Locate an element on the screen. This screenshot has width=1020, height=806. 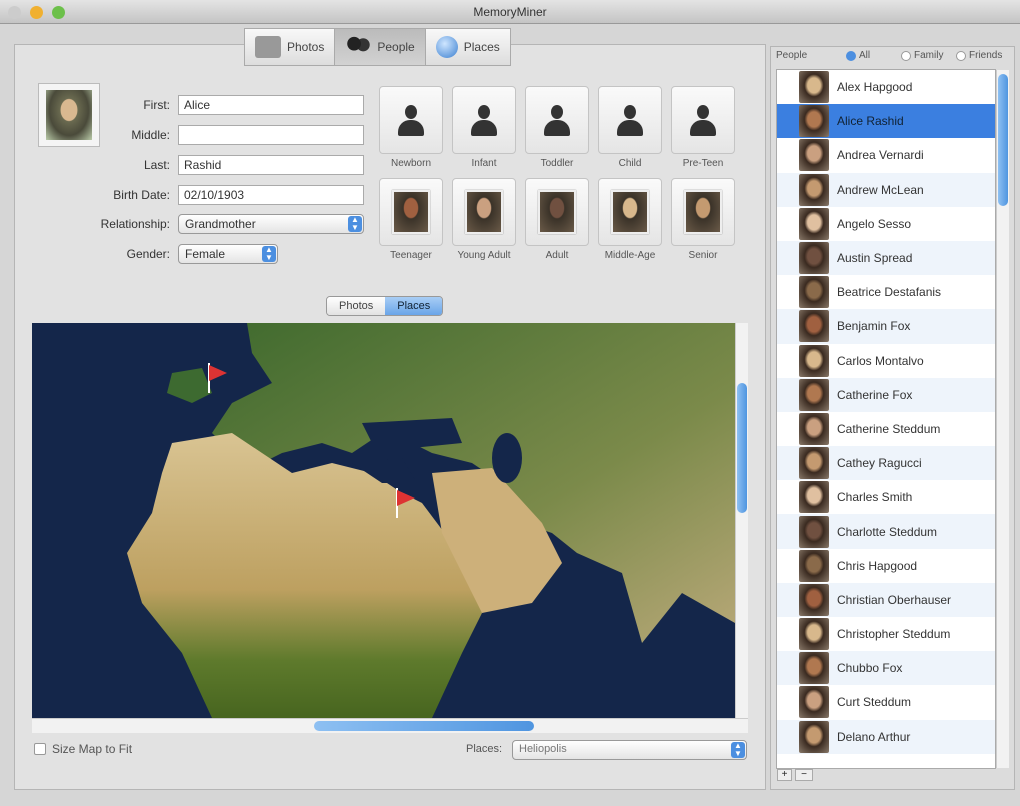
close-button is located at coordinates (14, 12).